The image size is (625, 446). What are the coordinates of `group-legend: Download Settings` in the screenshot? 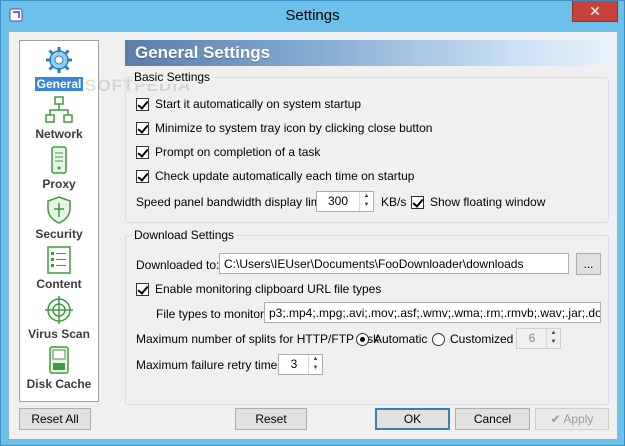 It's located at (184, 235).